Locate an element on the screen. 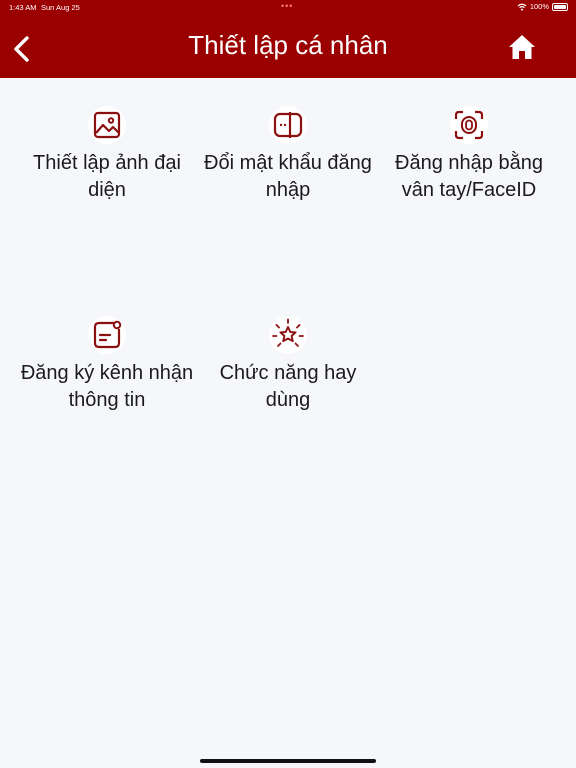 The height and width of the screenshot is (768, 576). home-icon is located at coordinates (522, 47).